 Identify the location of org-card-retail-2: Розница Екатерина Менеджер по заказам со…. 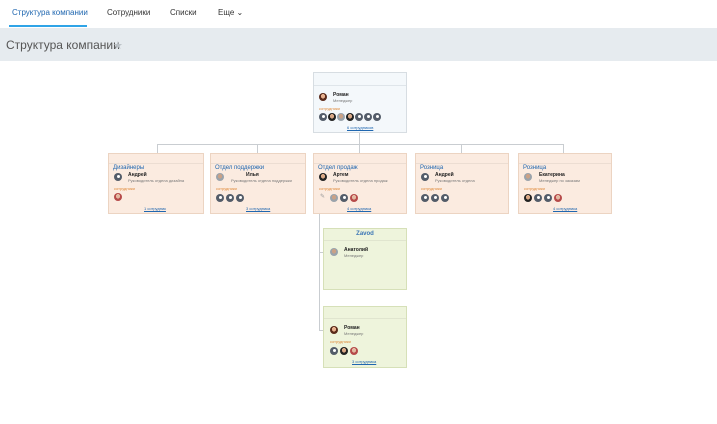
(565, 183).